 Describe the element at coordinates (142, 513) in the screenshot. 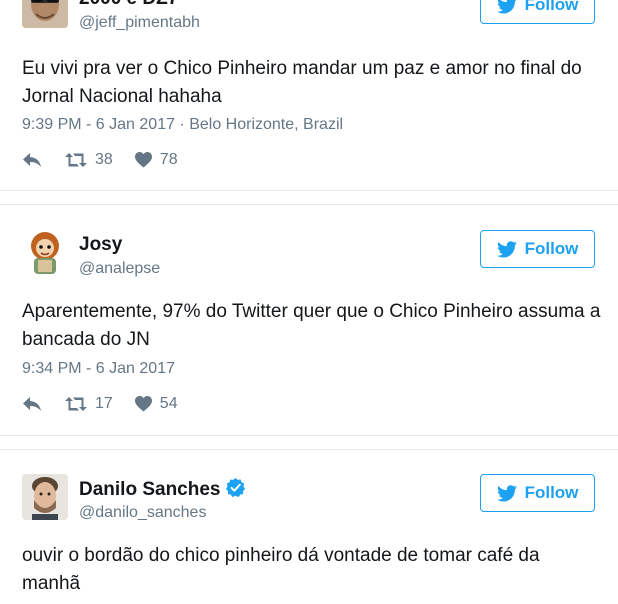

I see `username: @danilo_sanches` at that location.